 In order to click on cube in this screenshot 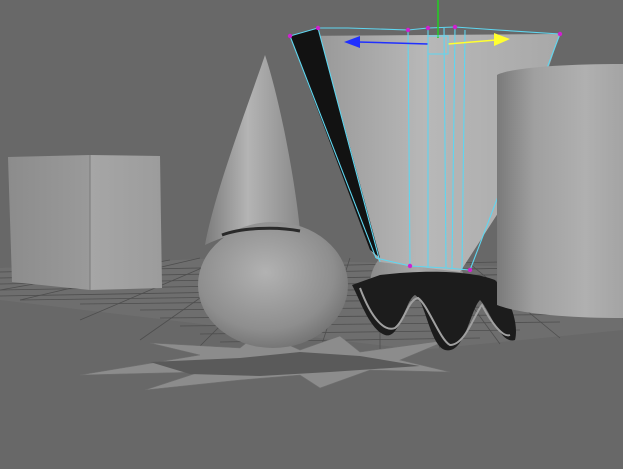, I will do `click(85, 222)`.